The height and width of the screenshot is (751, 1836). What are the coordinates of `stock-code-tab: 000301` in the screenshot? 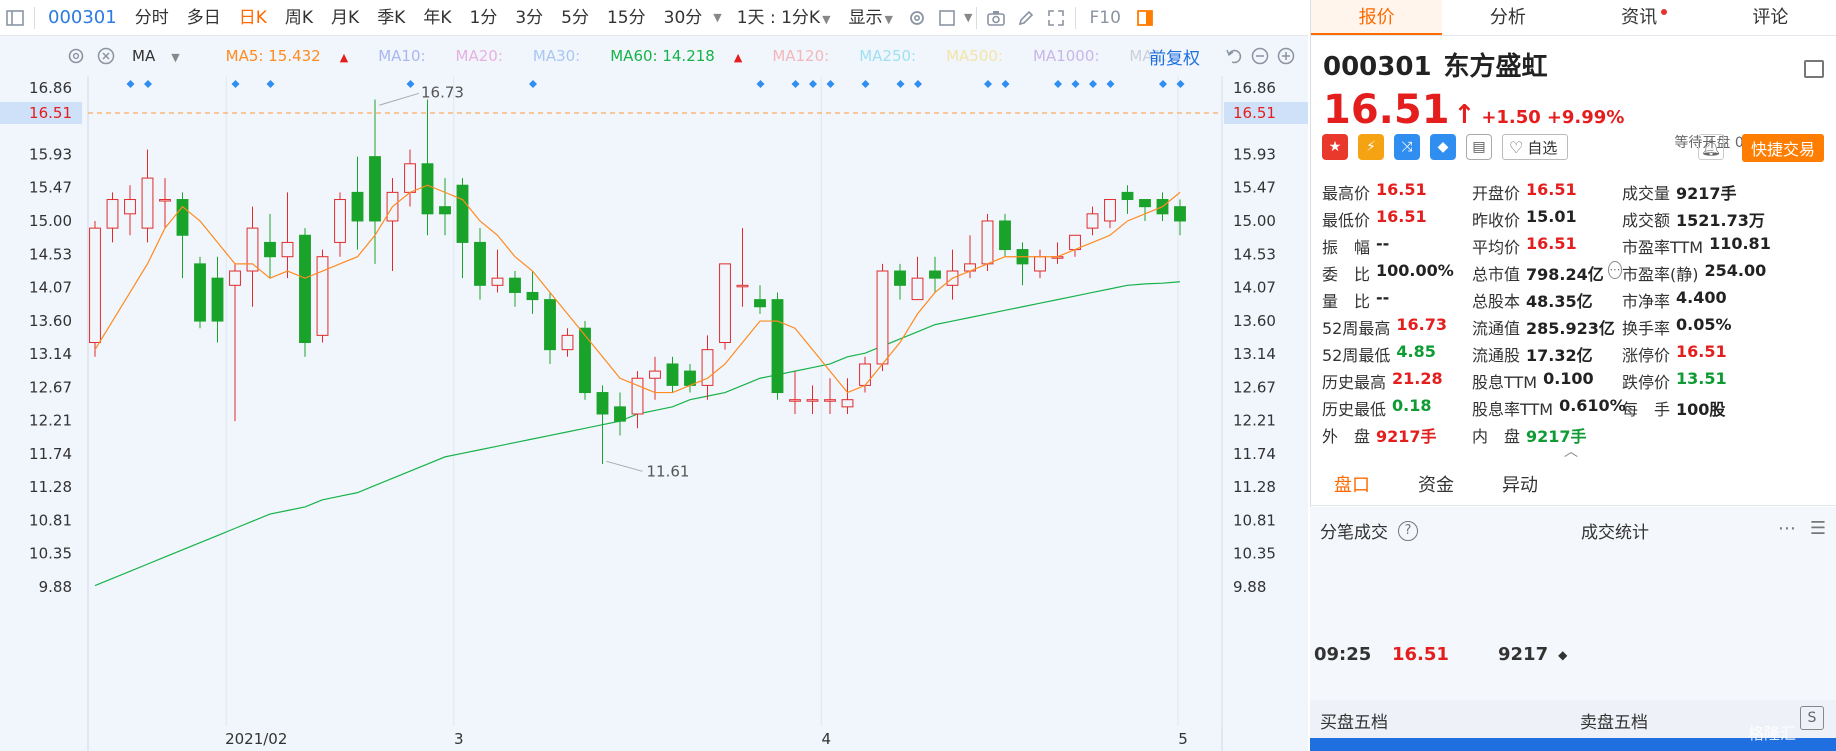 It's located at (82, 18).